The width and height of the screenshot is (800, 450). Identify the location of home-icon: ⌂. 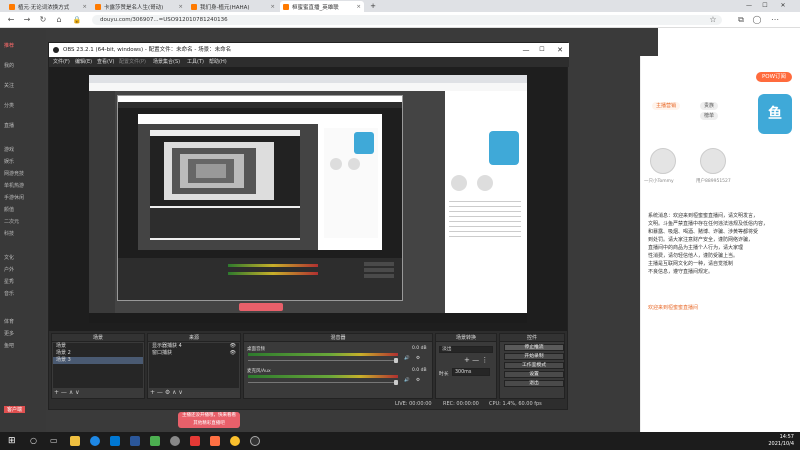
(59, 20).